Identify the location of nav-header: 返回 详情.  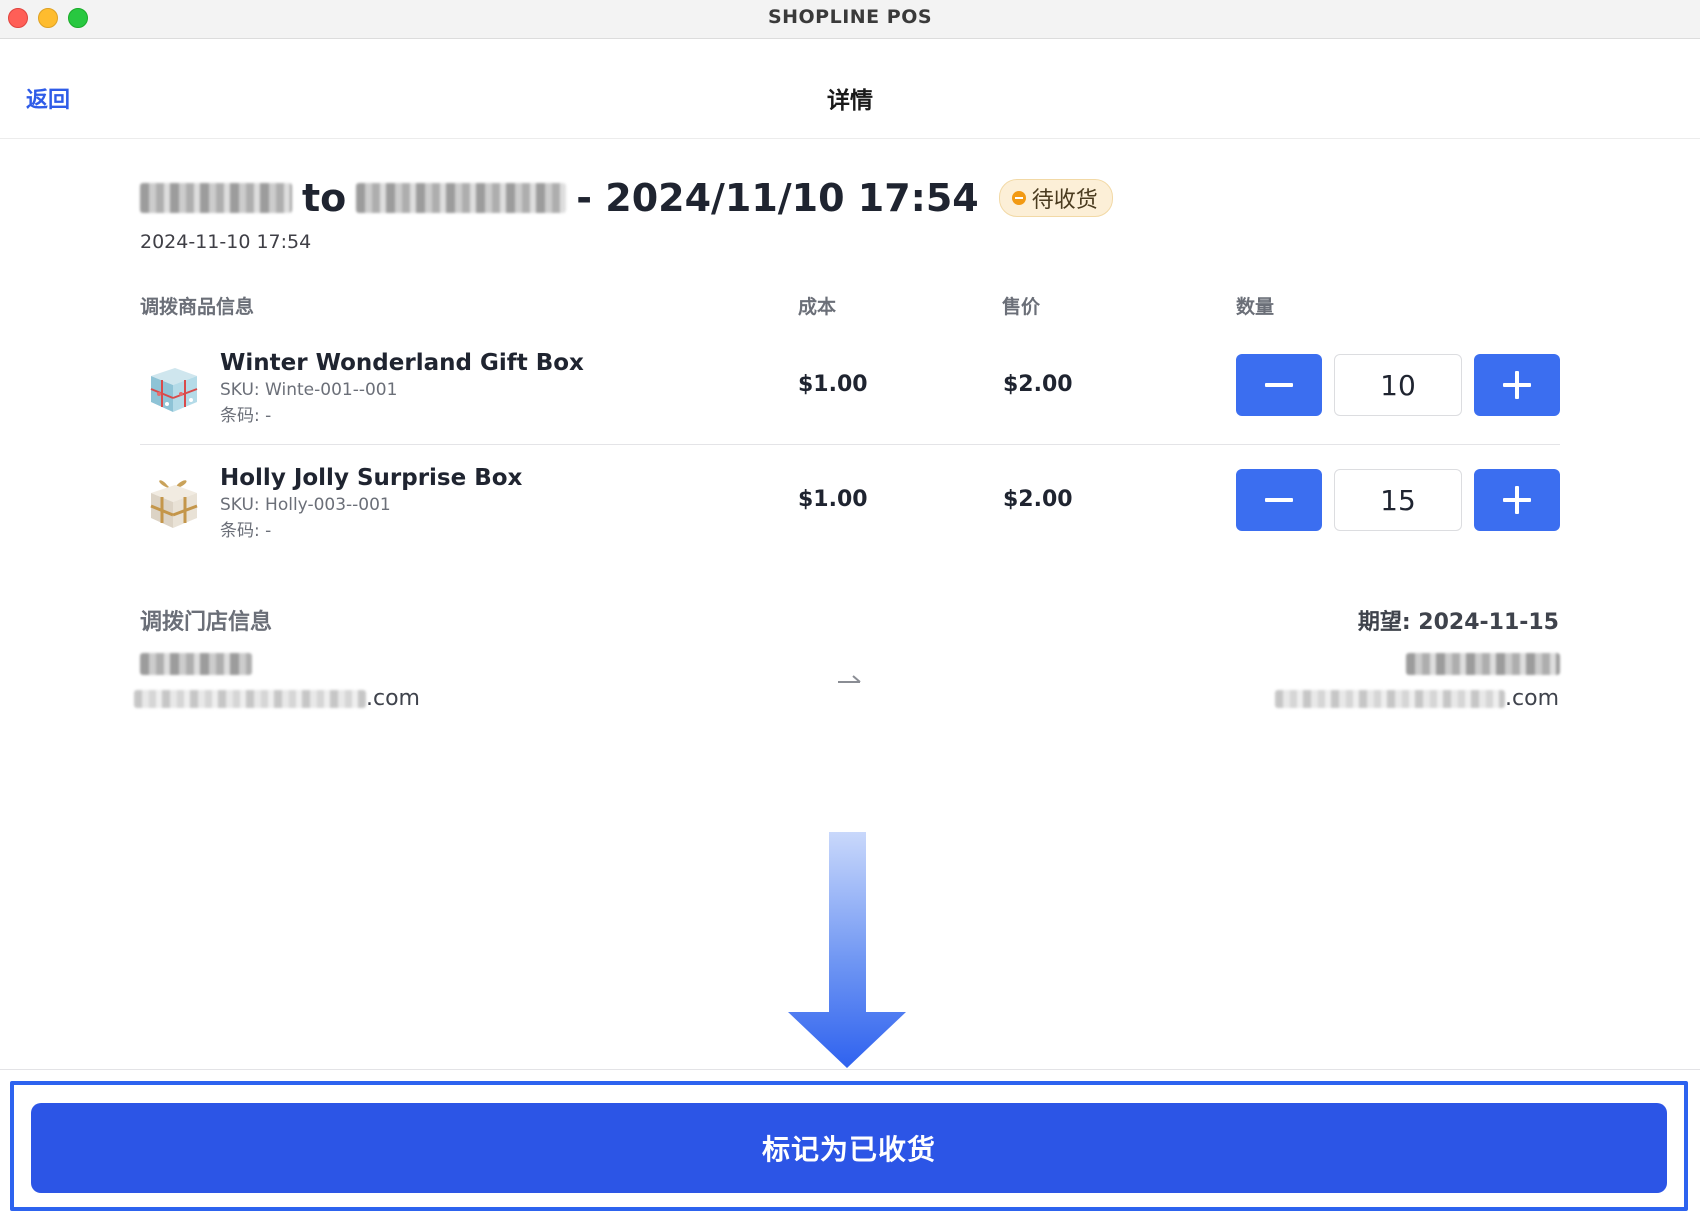
(850, 89).